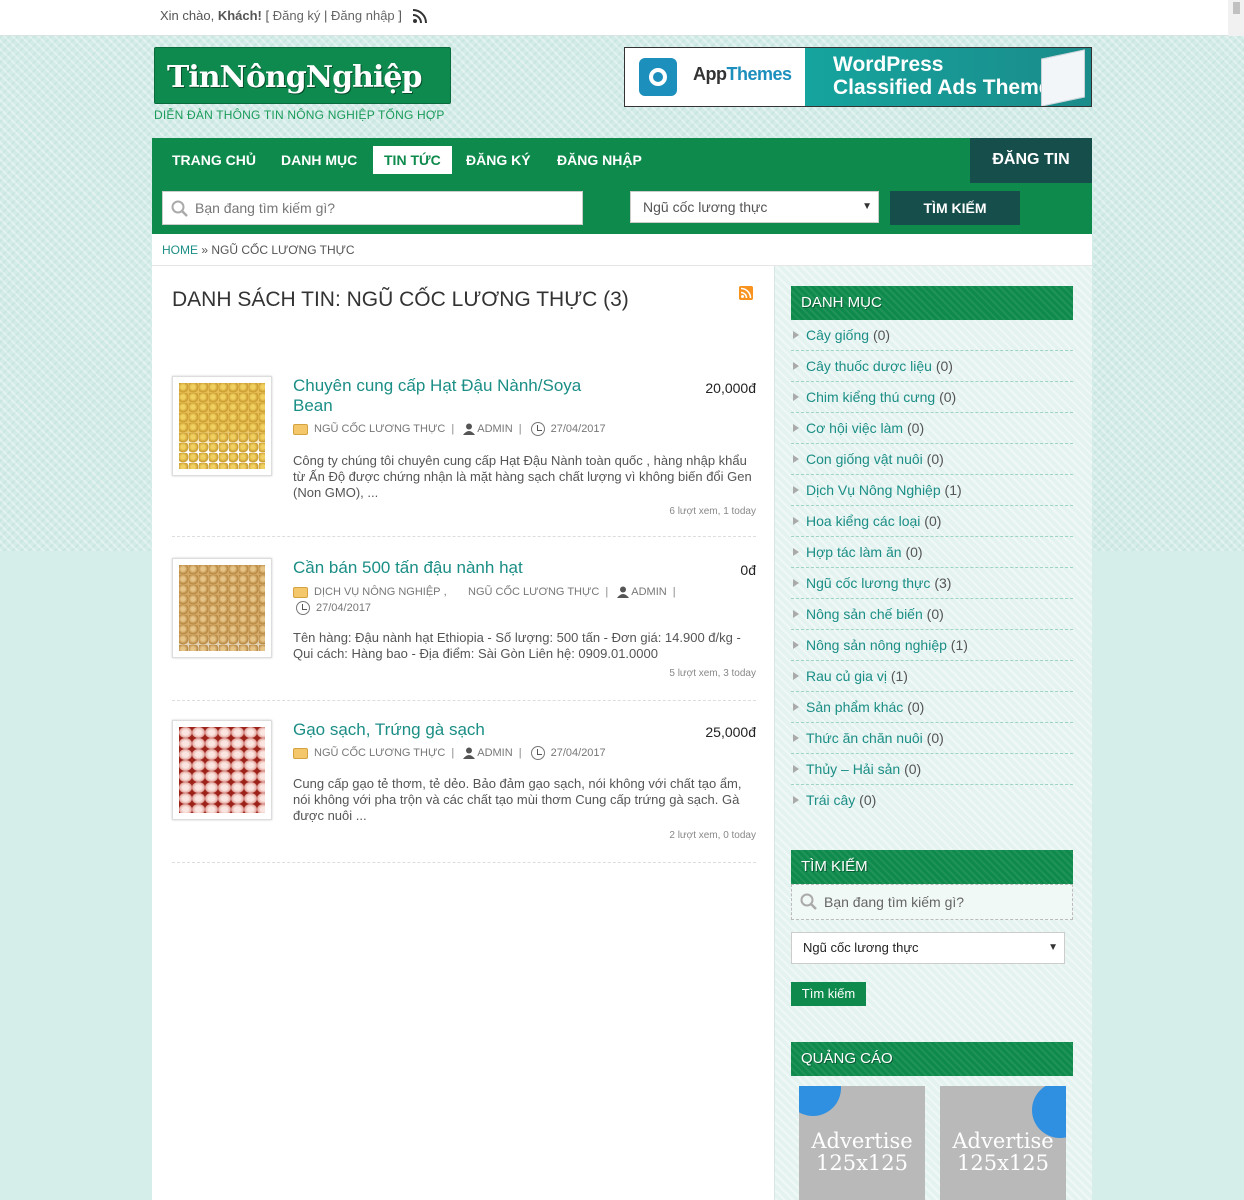 The width and height of the screenshot is (1244, 1200). What do you see at coordinates (861, 947) in the screenshot?
I see `sidebar-category-value: Ngũ cốc lương thực` at bounding box center [861, 947].